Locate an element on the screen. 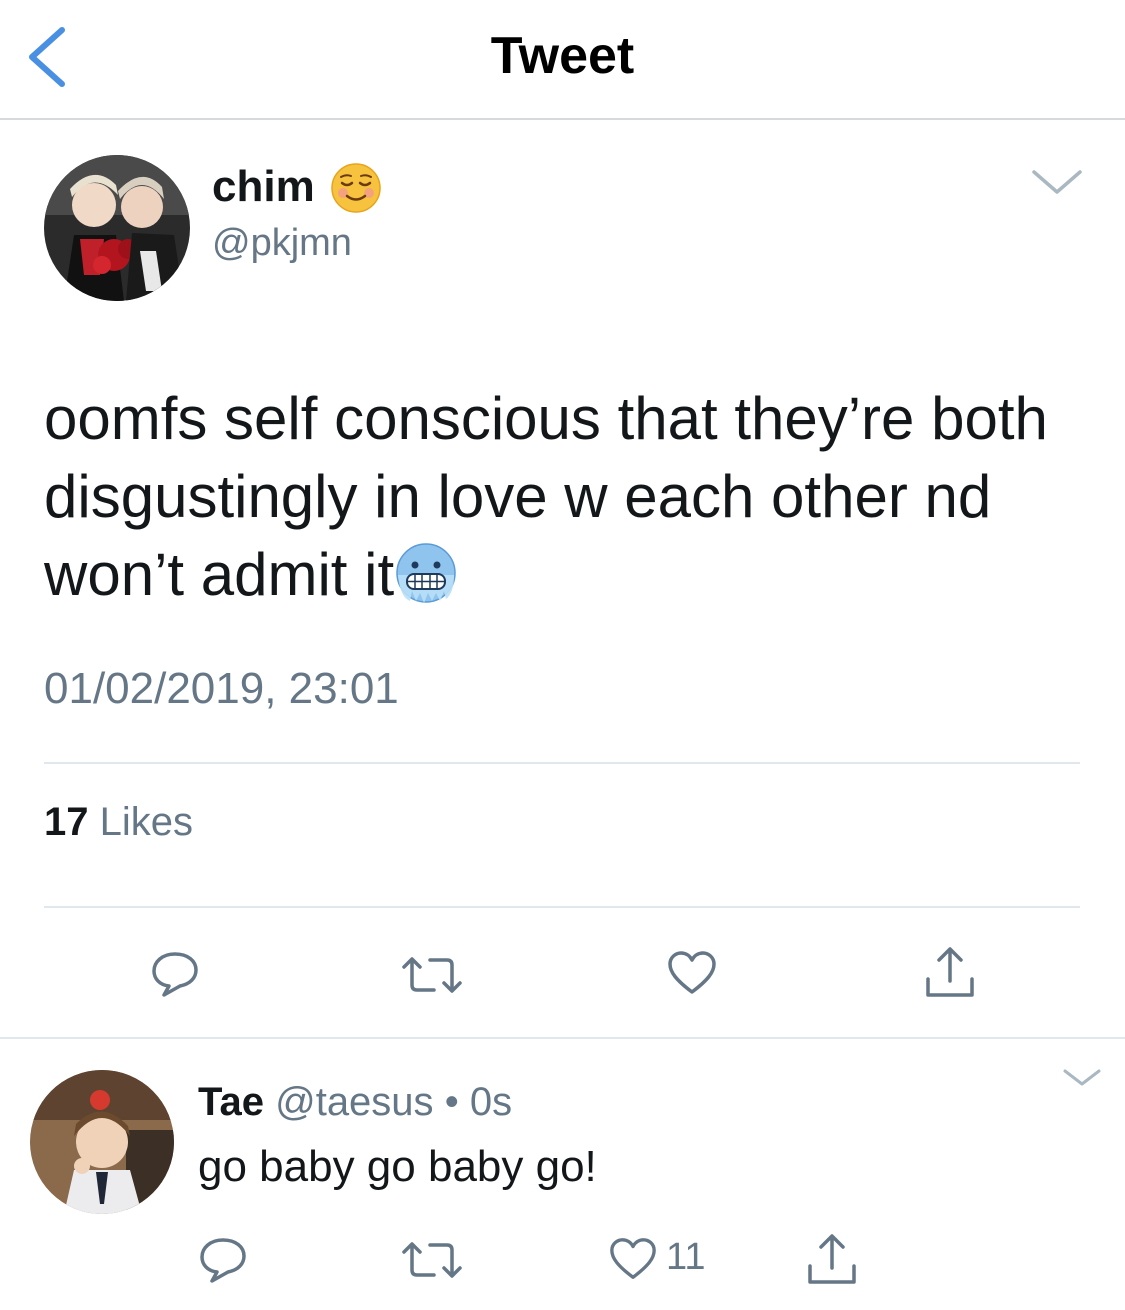 Image resolution: width=1125 pixels, height=1310 pixels. likes-label: Likes is located at coordinates (146, 822).